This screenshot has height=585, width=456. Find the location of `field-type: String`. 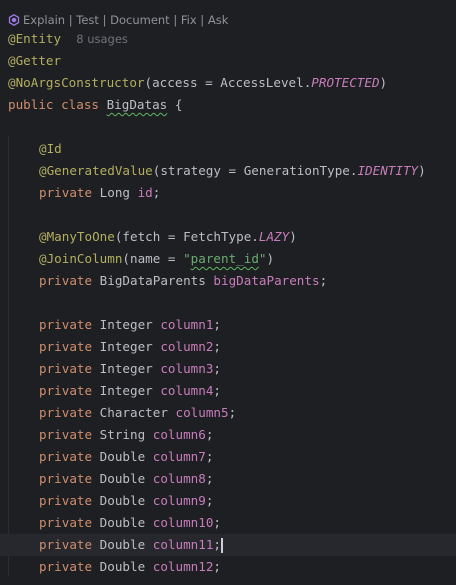

field-type: String is located at coordinates (122, 434).